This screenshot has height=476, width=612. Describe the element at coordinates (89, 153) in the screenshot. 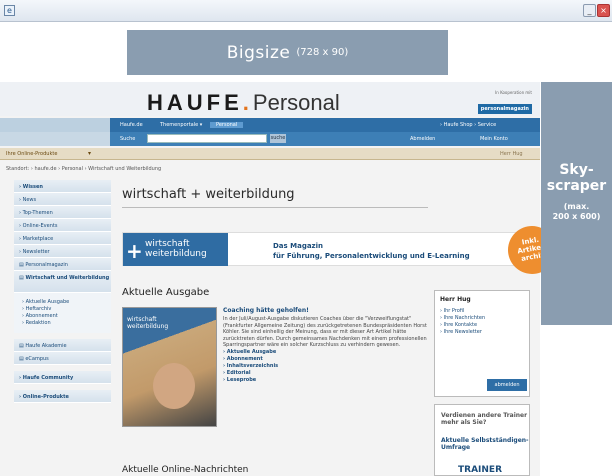

I see `produkte-dropdown-icon: ▾` at that location.